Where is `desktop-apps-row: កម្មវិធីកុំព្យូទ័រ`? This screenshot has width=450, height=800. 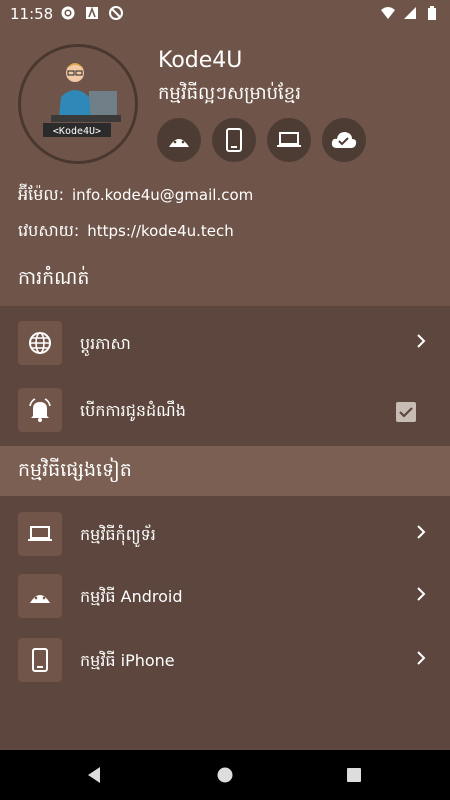 desktop-apps-row: កម្មវិធីកុំព្យូទ័រ is located at coordinates (225, 532).